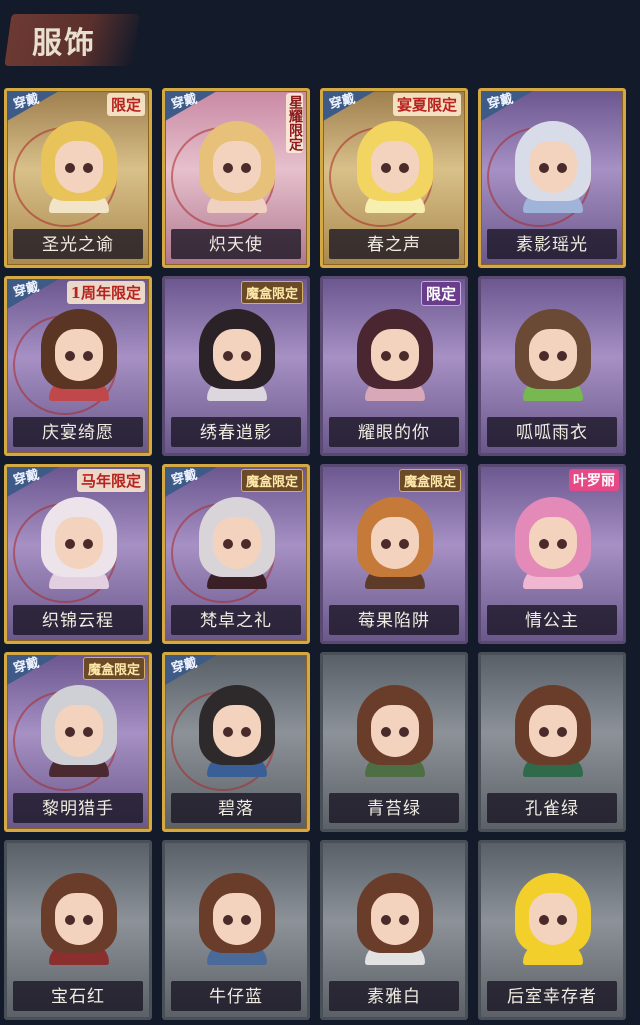 Image resolution: width=640 pixels, height=1025 pixels. I want to click on costume-name: 莓果陷阱, so click(394, 621).